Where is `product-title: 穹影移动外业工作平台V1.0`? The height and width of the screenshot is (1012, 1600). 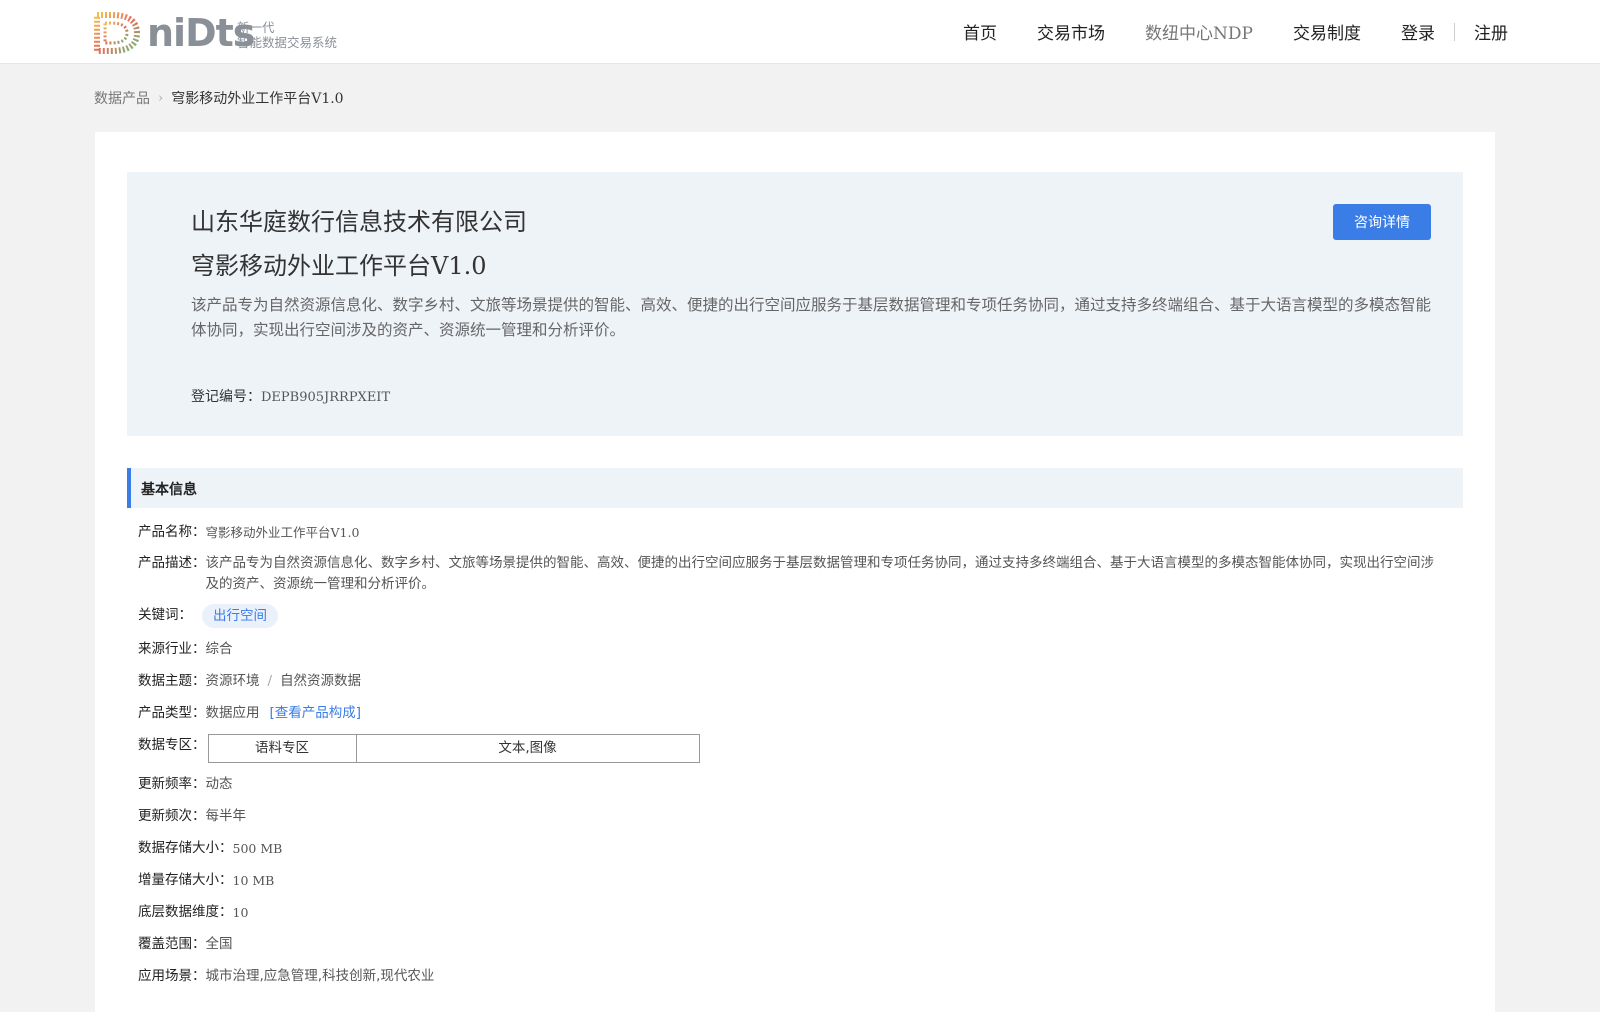
product-title: 穹影移动外业工作平台V1.0 is located at coordinates (339, 266).